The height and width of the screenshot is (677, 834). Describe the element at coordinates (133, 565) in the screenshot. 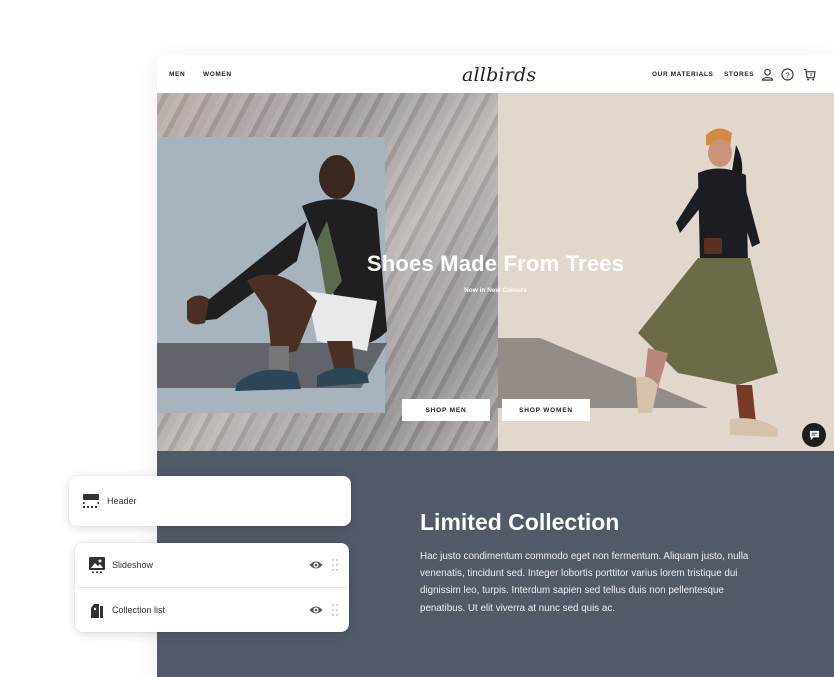

I see `section-label-slideshow: Slideshow` at that location.